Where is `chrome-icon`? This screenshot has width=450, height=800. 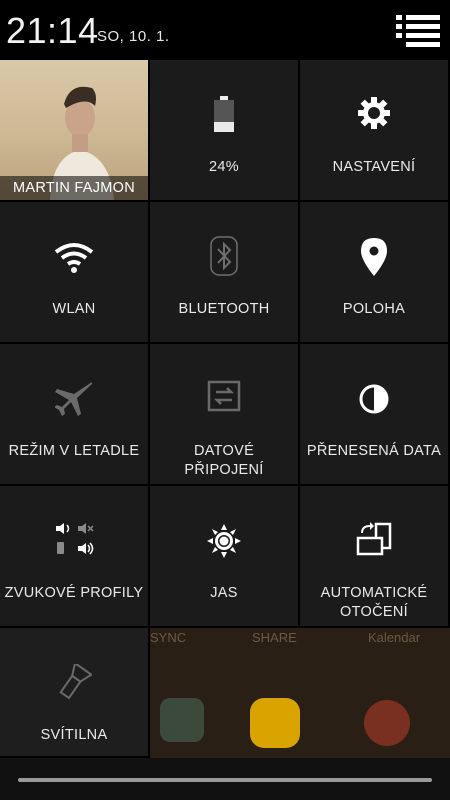 chrome-icon is located at coordinates (387, 723).